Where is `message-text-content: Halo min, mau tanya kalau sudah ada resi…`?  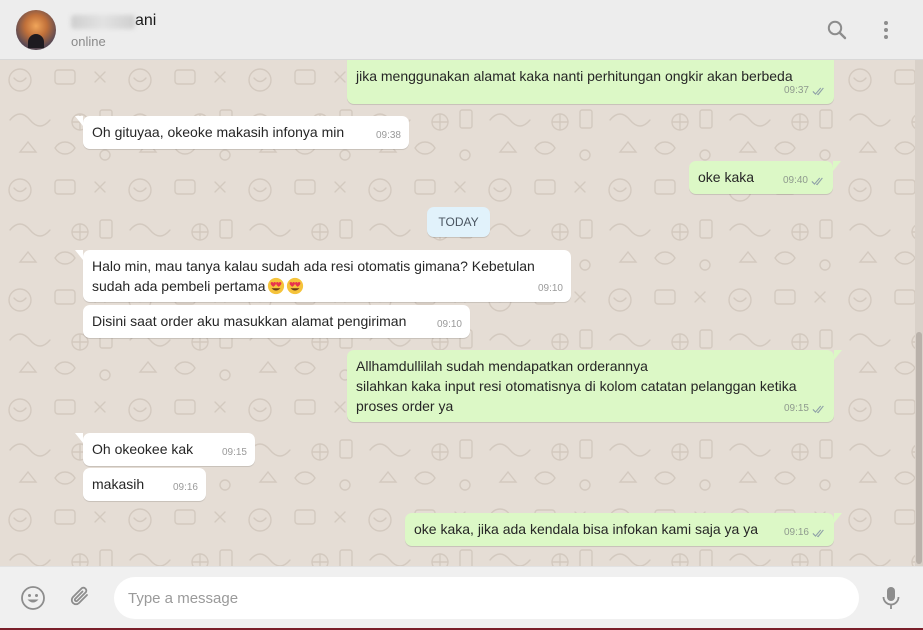
message-text-content: Halo min, mau tanya kalau sudah ada resi… is located at coordinates (313, 276).